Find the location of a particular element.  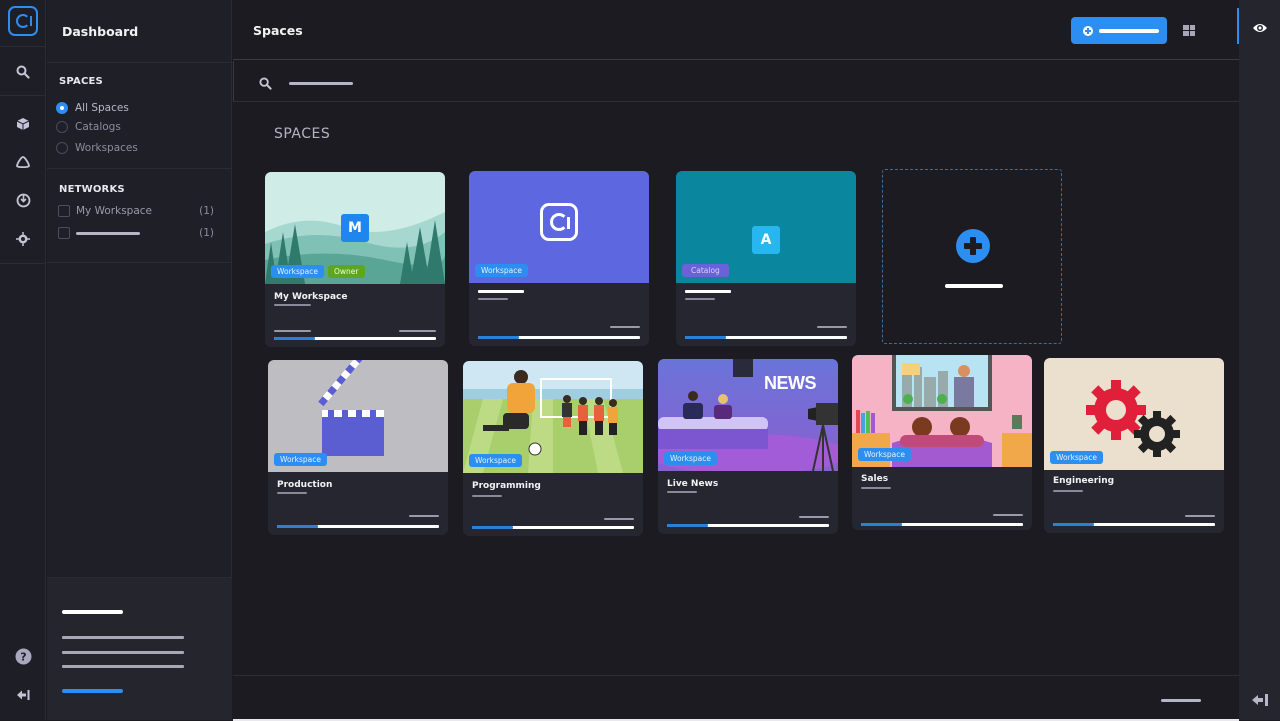

grid-view-icon is located at coordinates (1189, 30).